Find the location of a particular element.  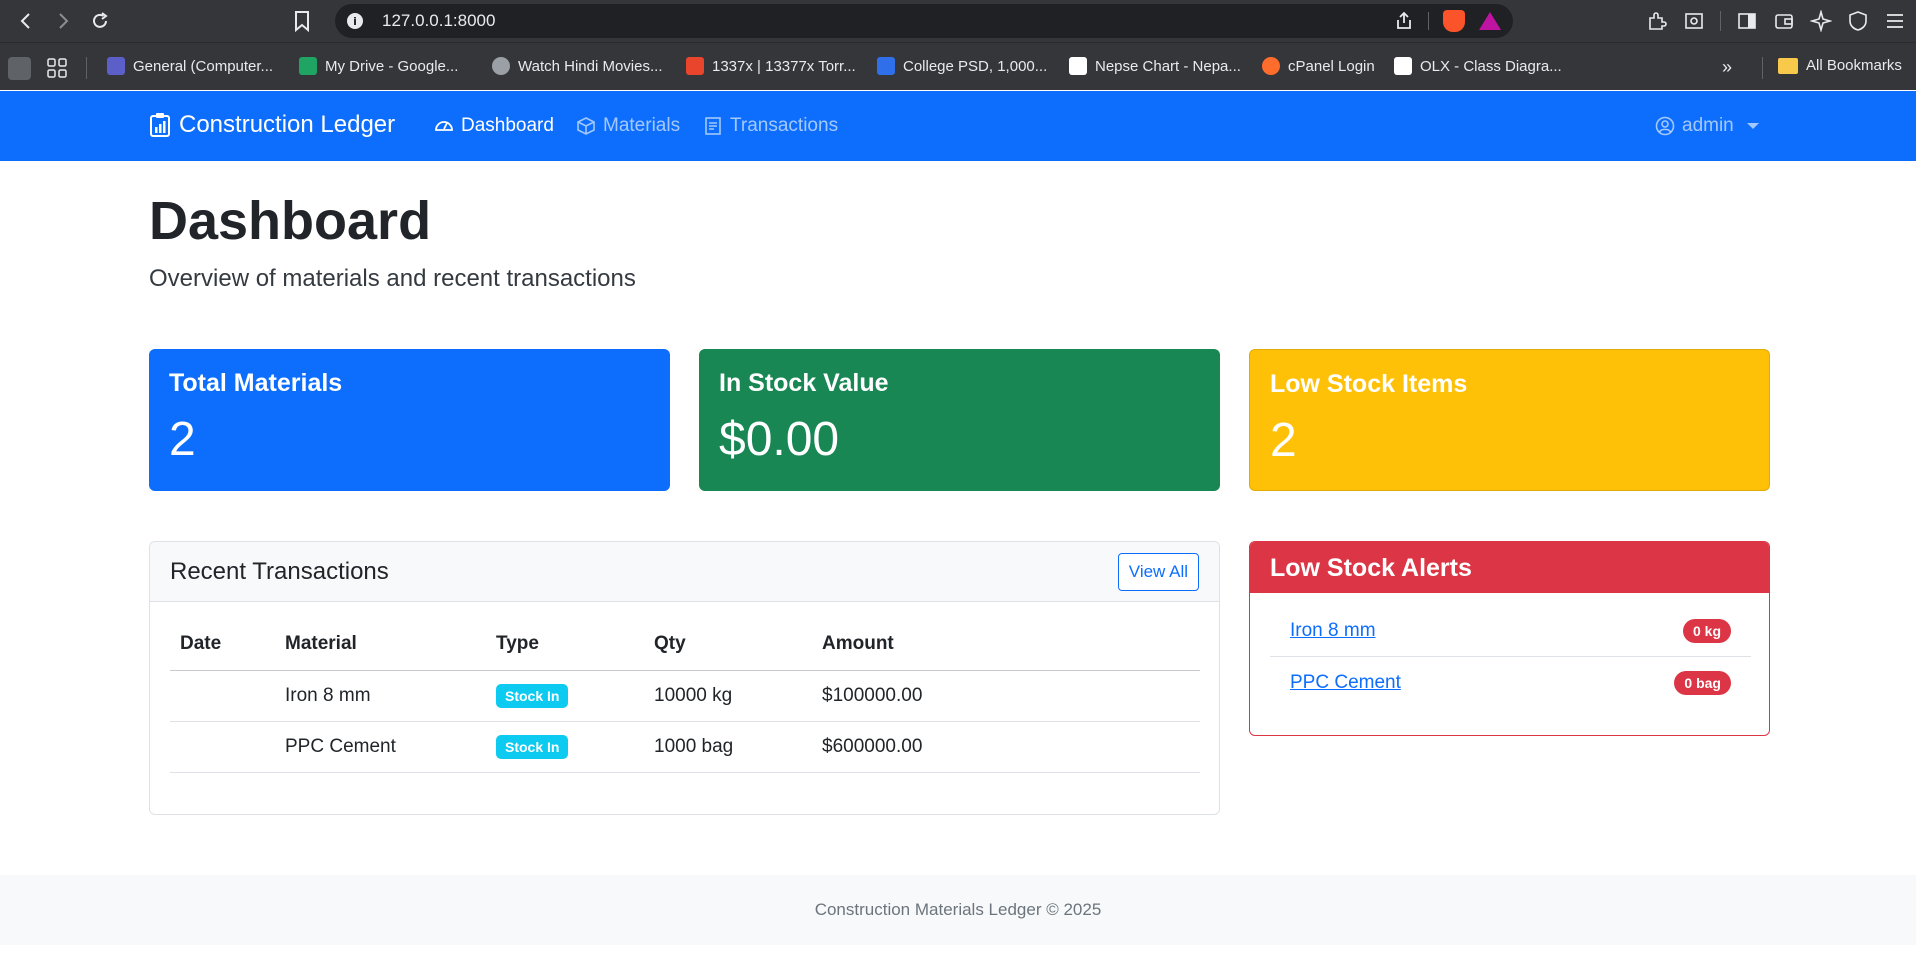

column-header: Material is located at coordinates (380, 645).